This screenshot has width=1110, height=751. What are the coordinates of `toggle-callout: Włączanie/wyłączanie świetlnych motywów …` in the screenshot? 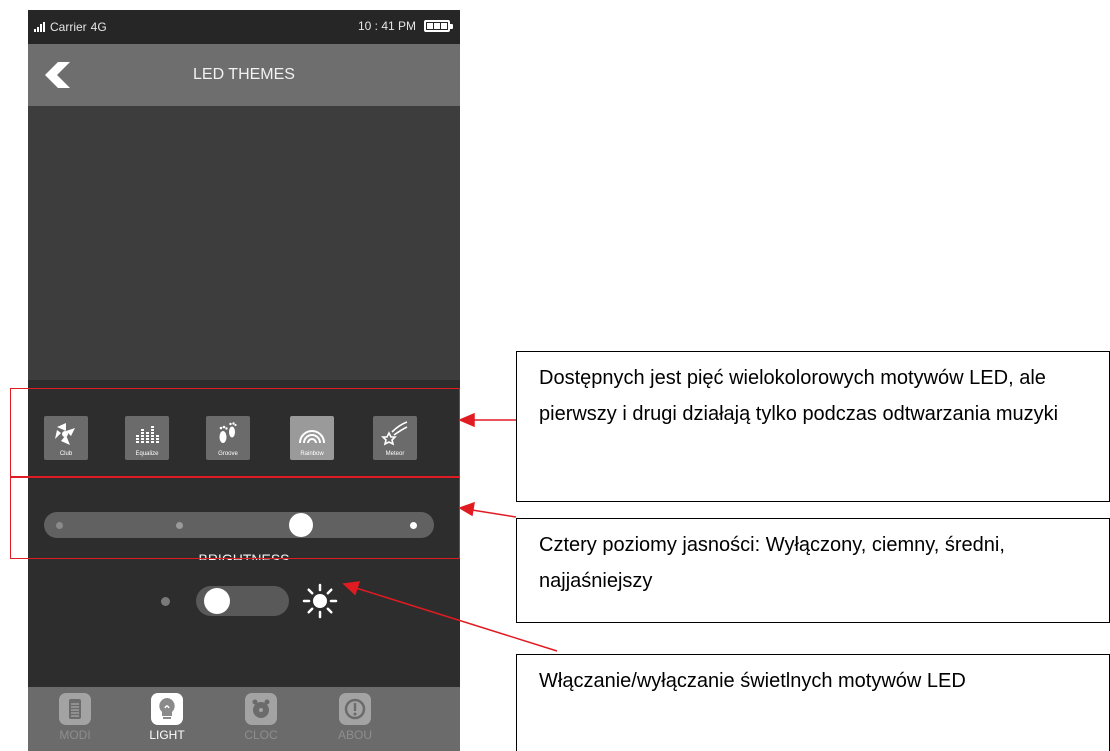 It's located at (813, 702).